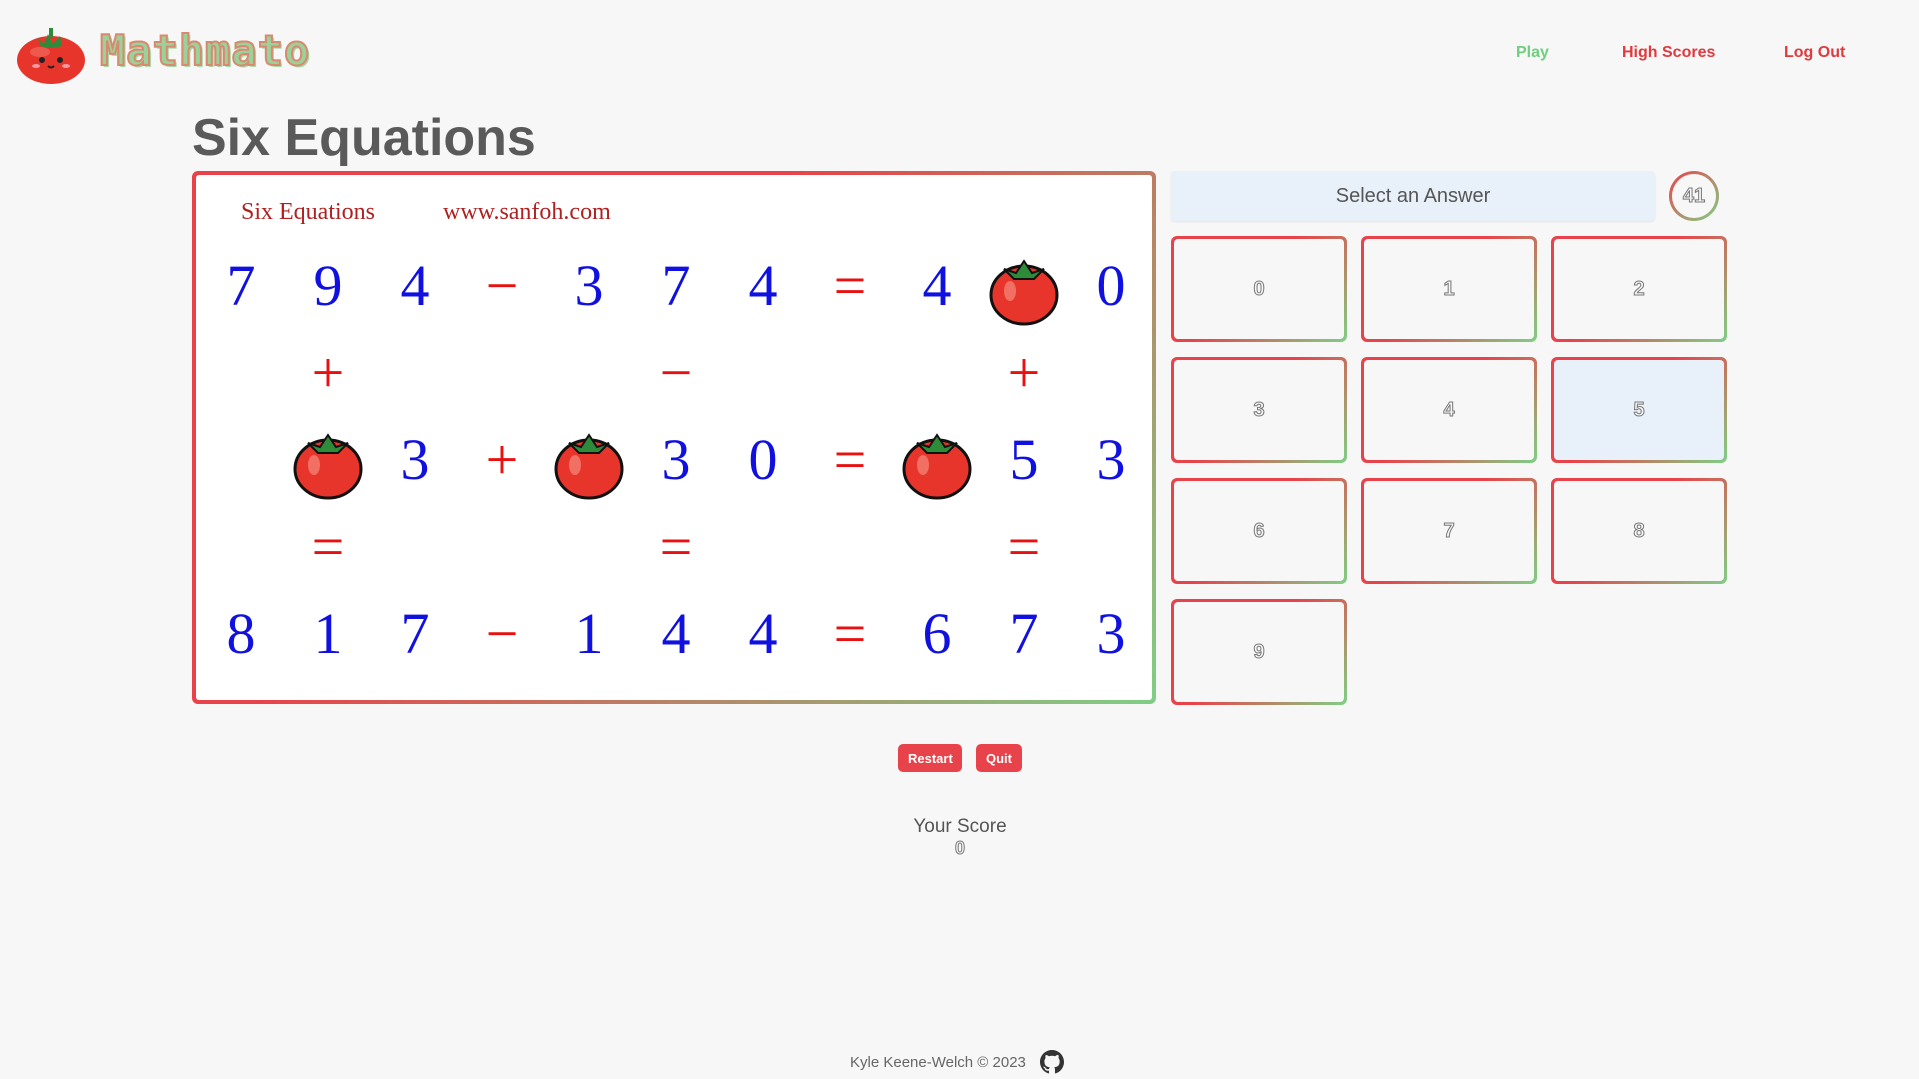  I want to click on answer-option-0: 0, so click(1259, 289).